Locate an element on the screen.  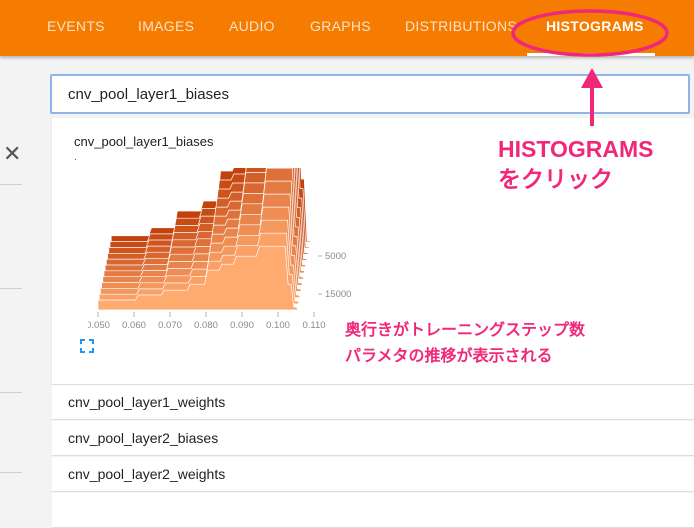
annotation-line: HISTOGRAMS is located at coordinates (576, 149).